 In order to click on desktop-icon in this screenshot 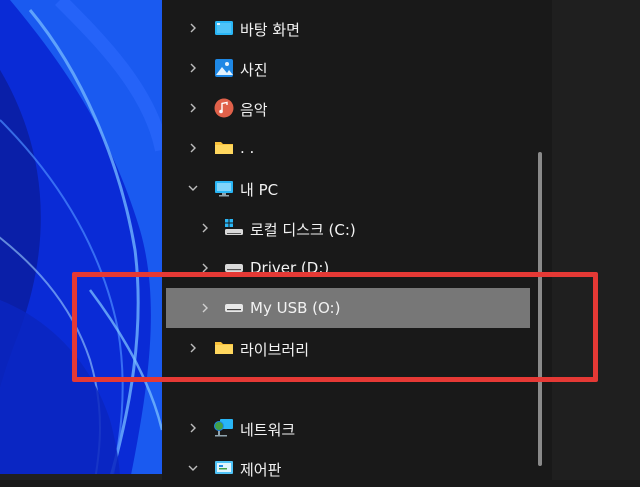, I will do `click(224, 28)`.